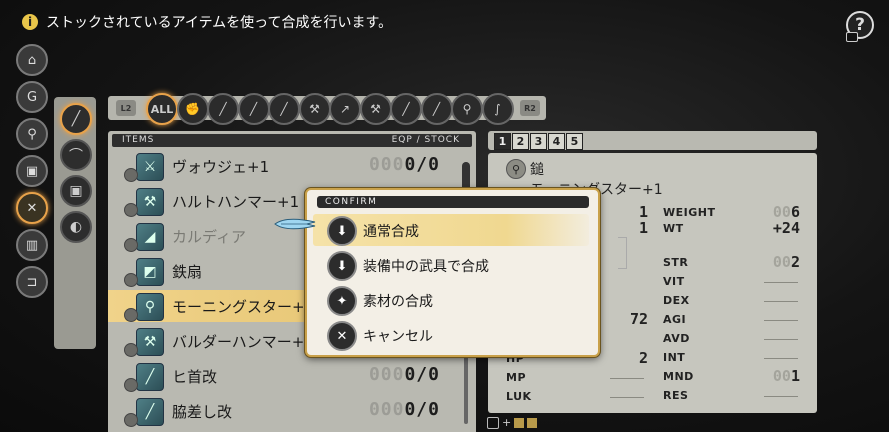  Describe the element at coordinates (345, 109) in the screenshot. I see `filter-spear-icon: ↗` at that location.